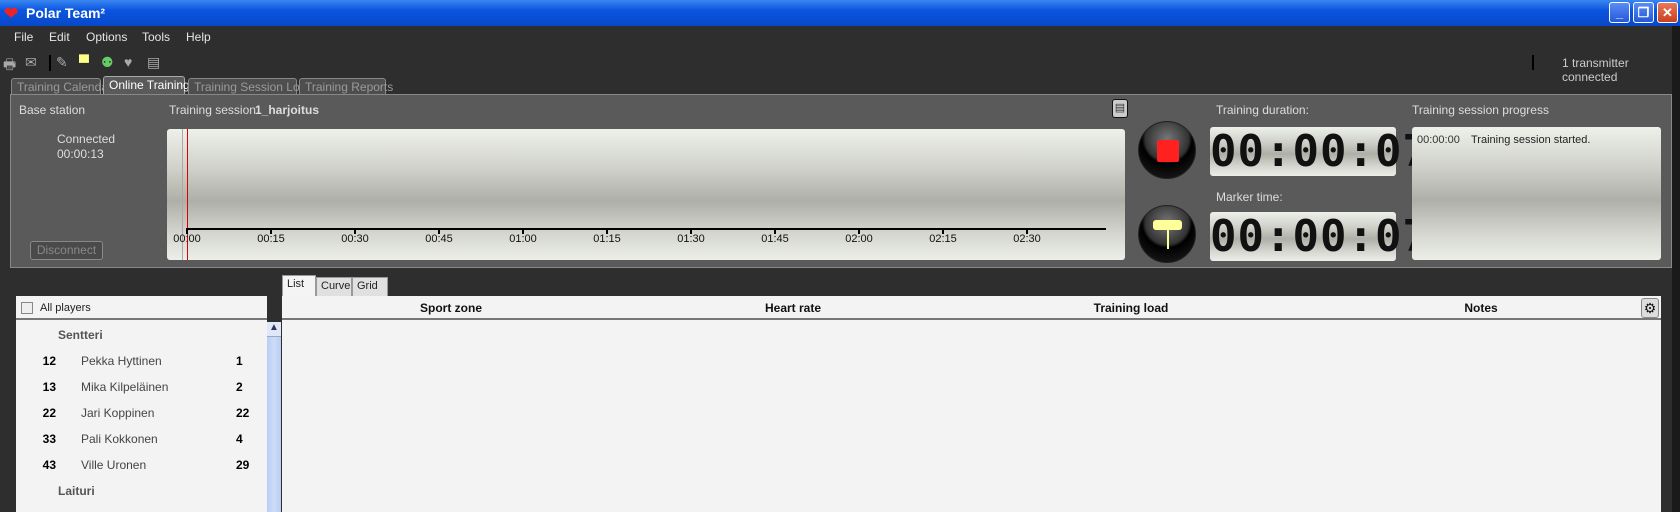 The height and width of the screenshot is (512, 1680). What do you see at coordinates (76, 491) in the screenshot?
I see `player-group: Laituri` at bounding box center [76, 491].